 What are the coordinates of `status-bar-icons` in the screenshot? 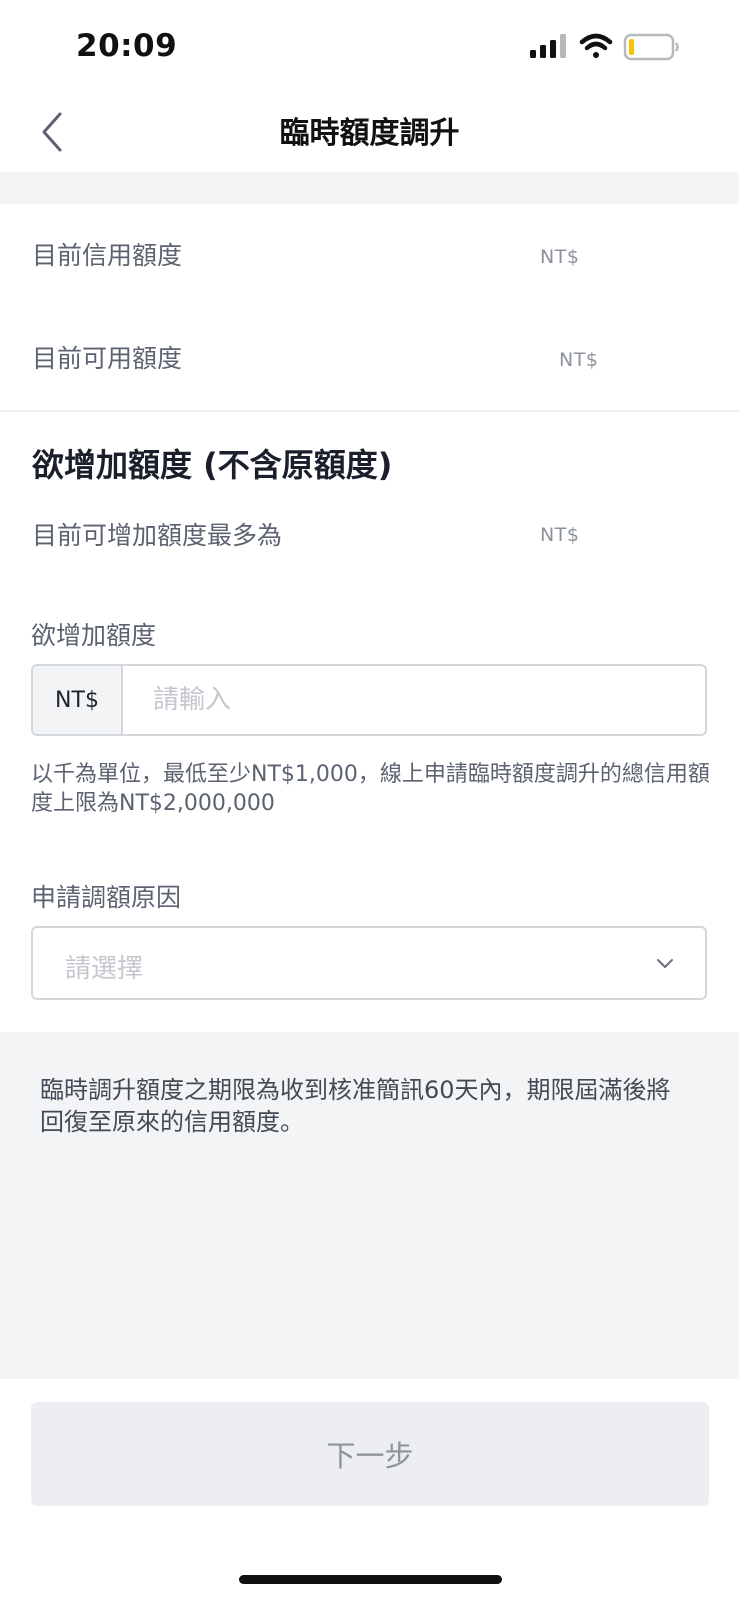 It's located at (604, 47).